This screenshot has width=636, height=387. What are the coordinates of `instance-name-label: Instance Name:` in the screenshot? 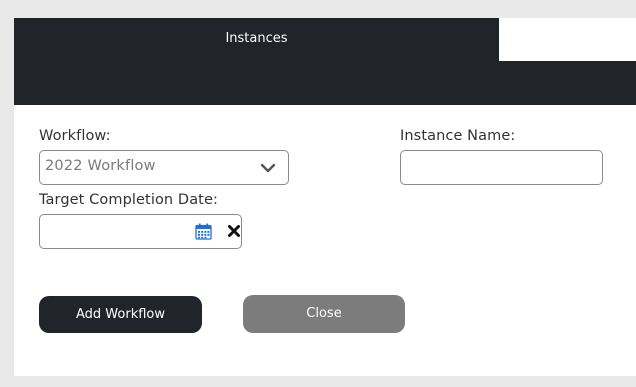 It's located at (458, 136).